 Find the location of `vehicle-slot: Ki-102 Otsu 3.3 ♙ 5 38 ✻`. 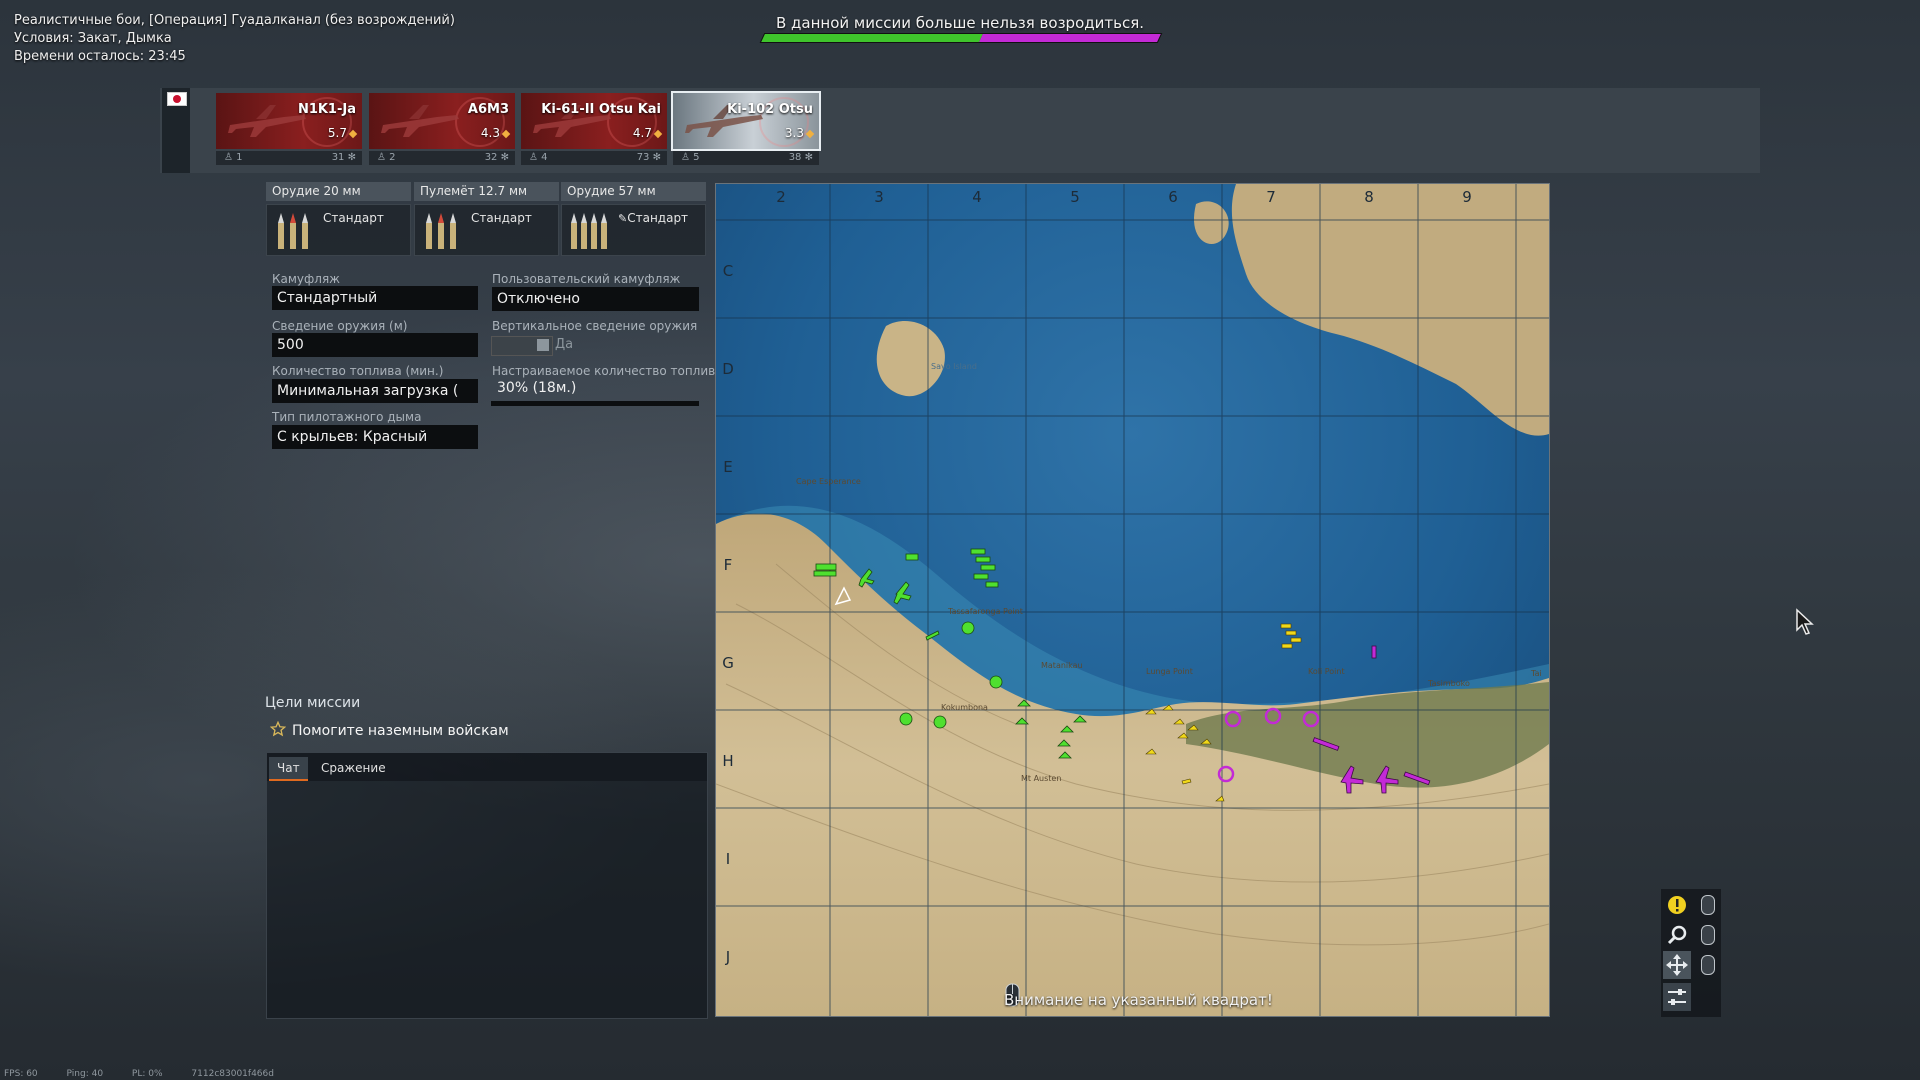

vehicle-slot: Ki-102 Otsu 3.3 ♙ 5 38 ✻ is located at coordinates (746, 129).